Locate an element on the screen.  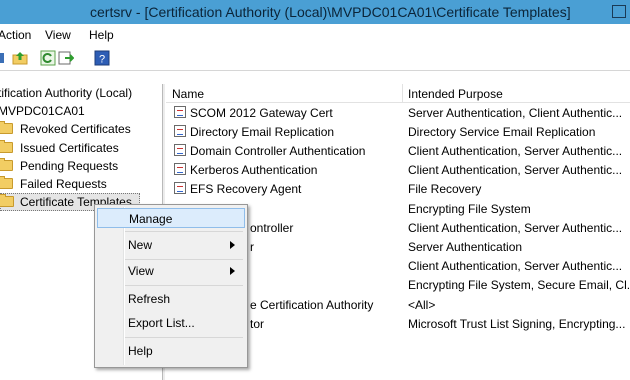
menu-bar: Action View Help is located at coordinates (315, 35).